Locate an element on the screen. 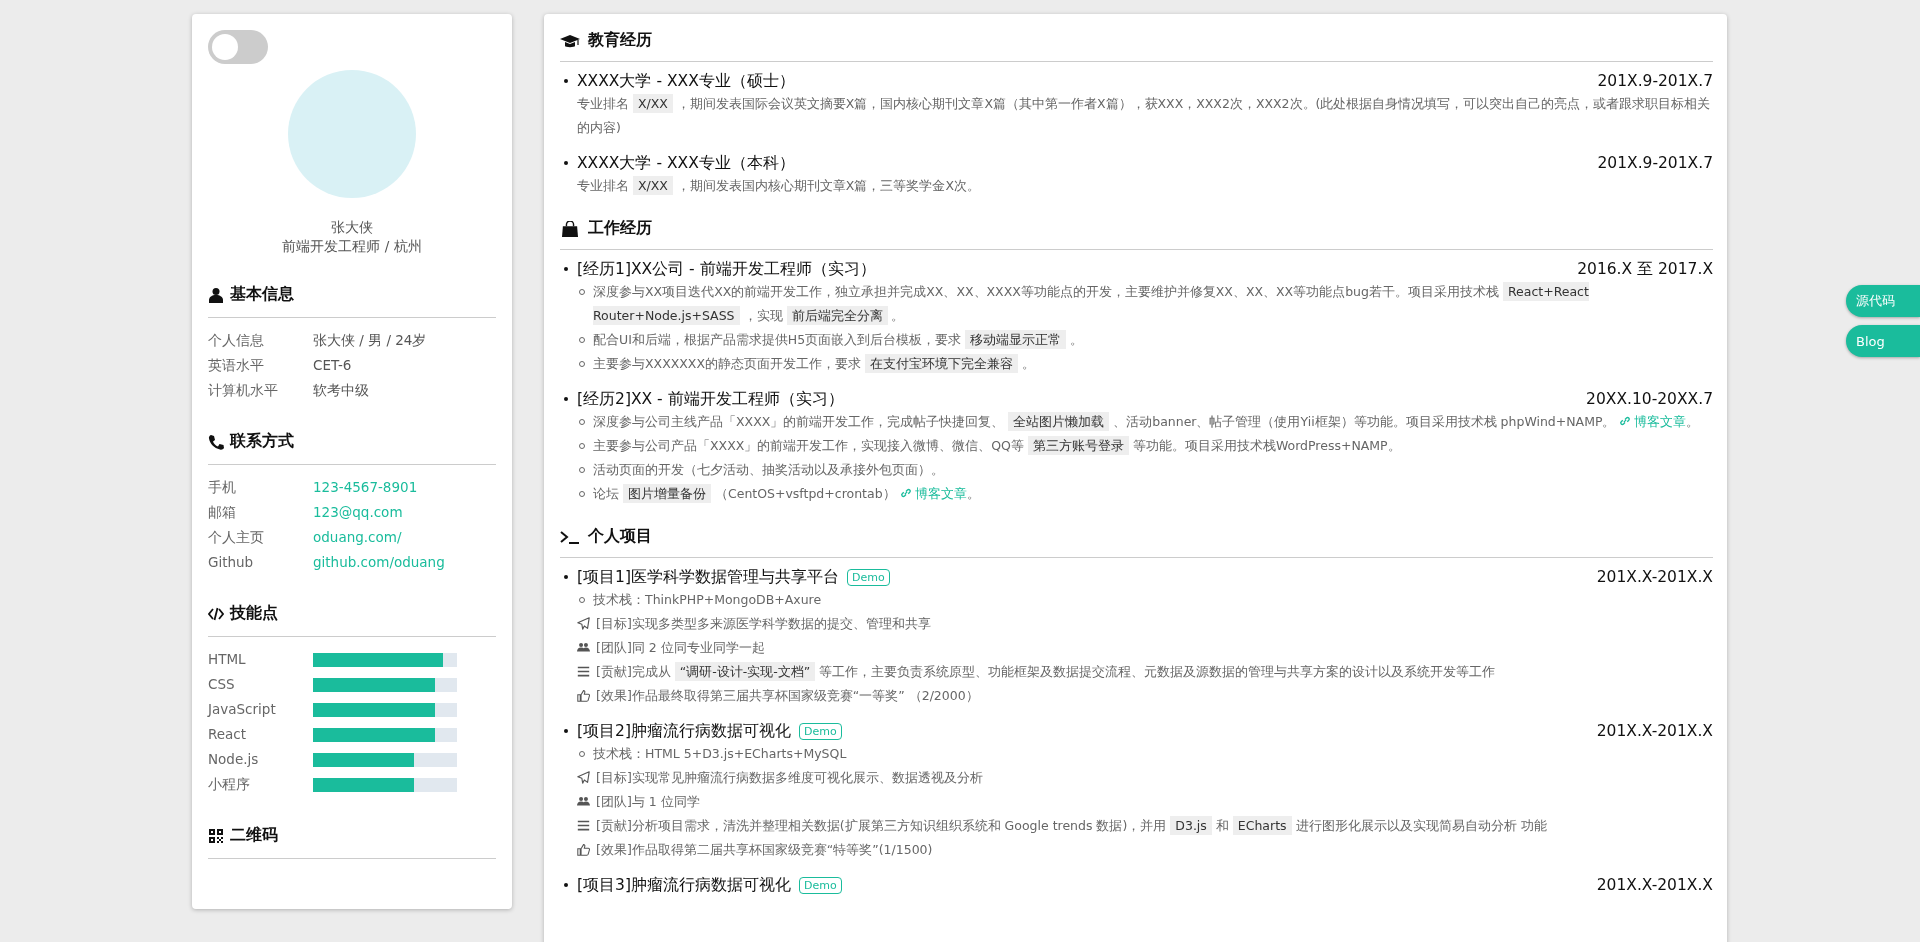 The height and width of the screenshot is (942, 1920). phone-icon is located at coordinates (216, 441).